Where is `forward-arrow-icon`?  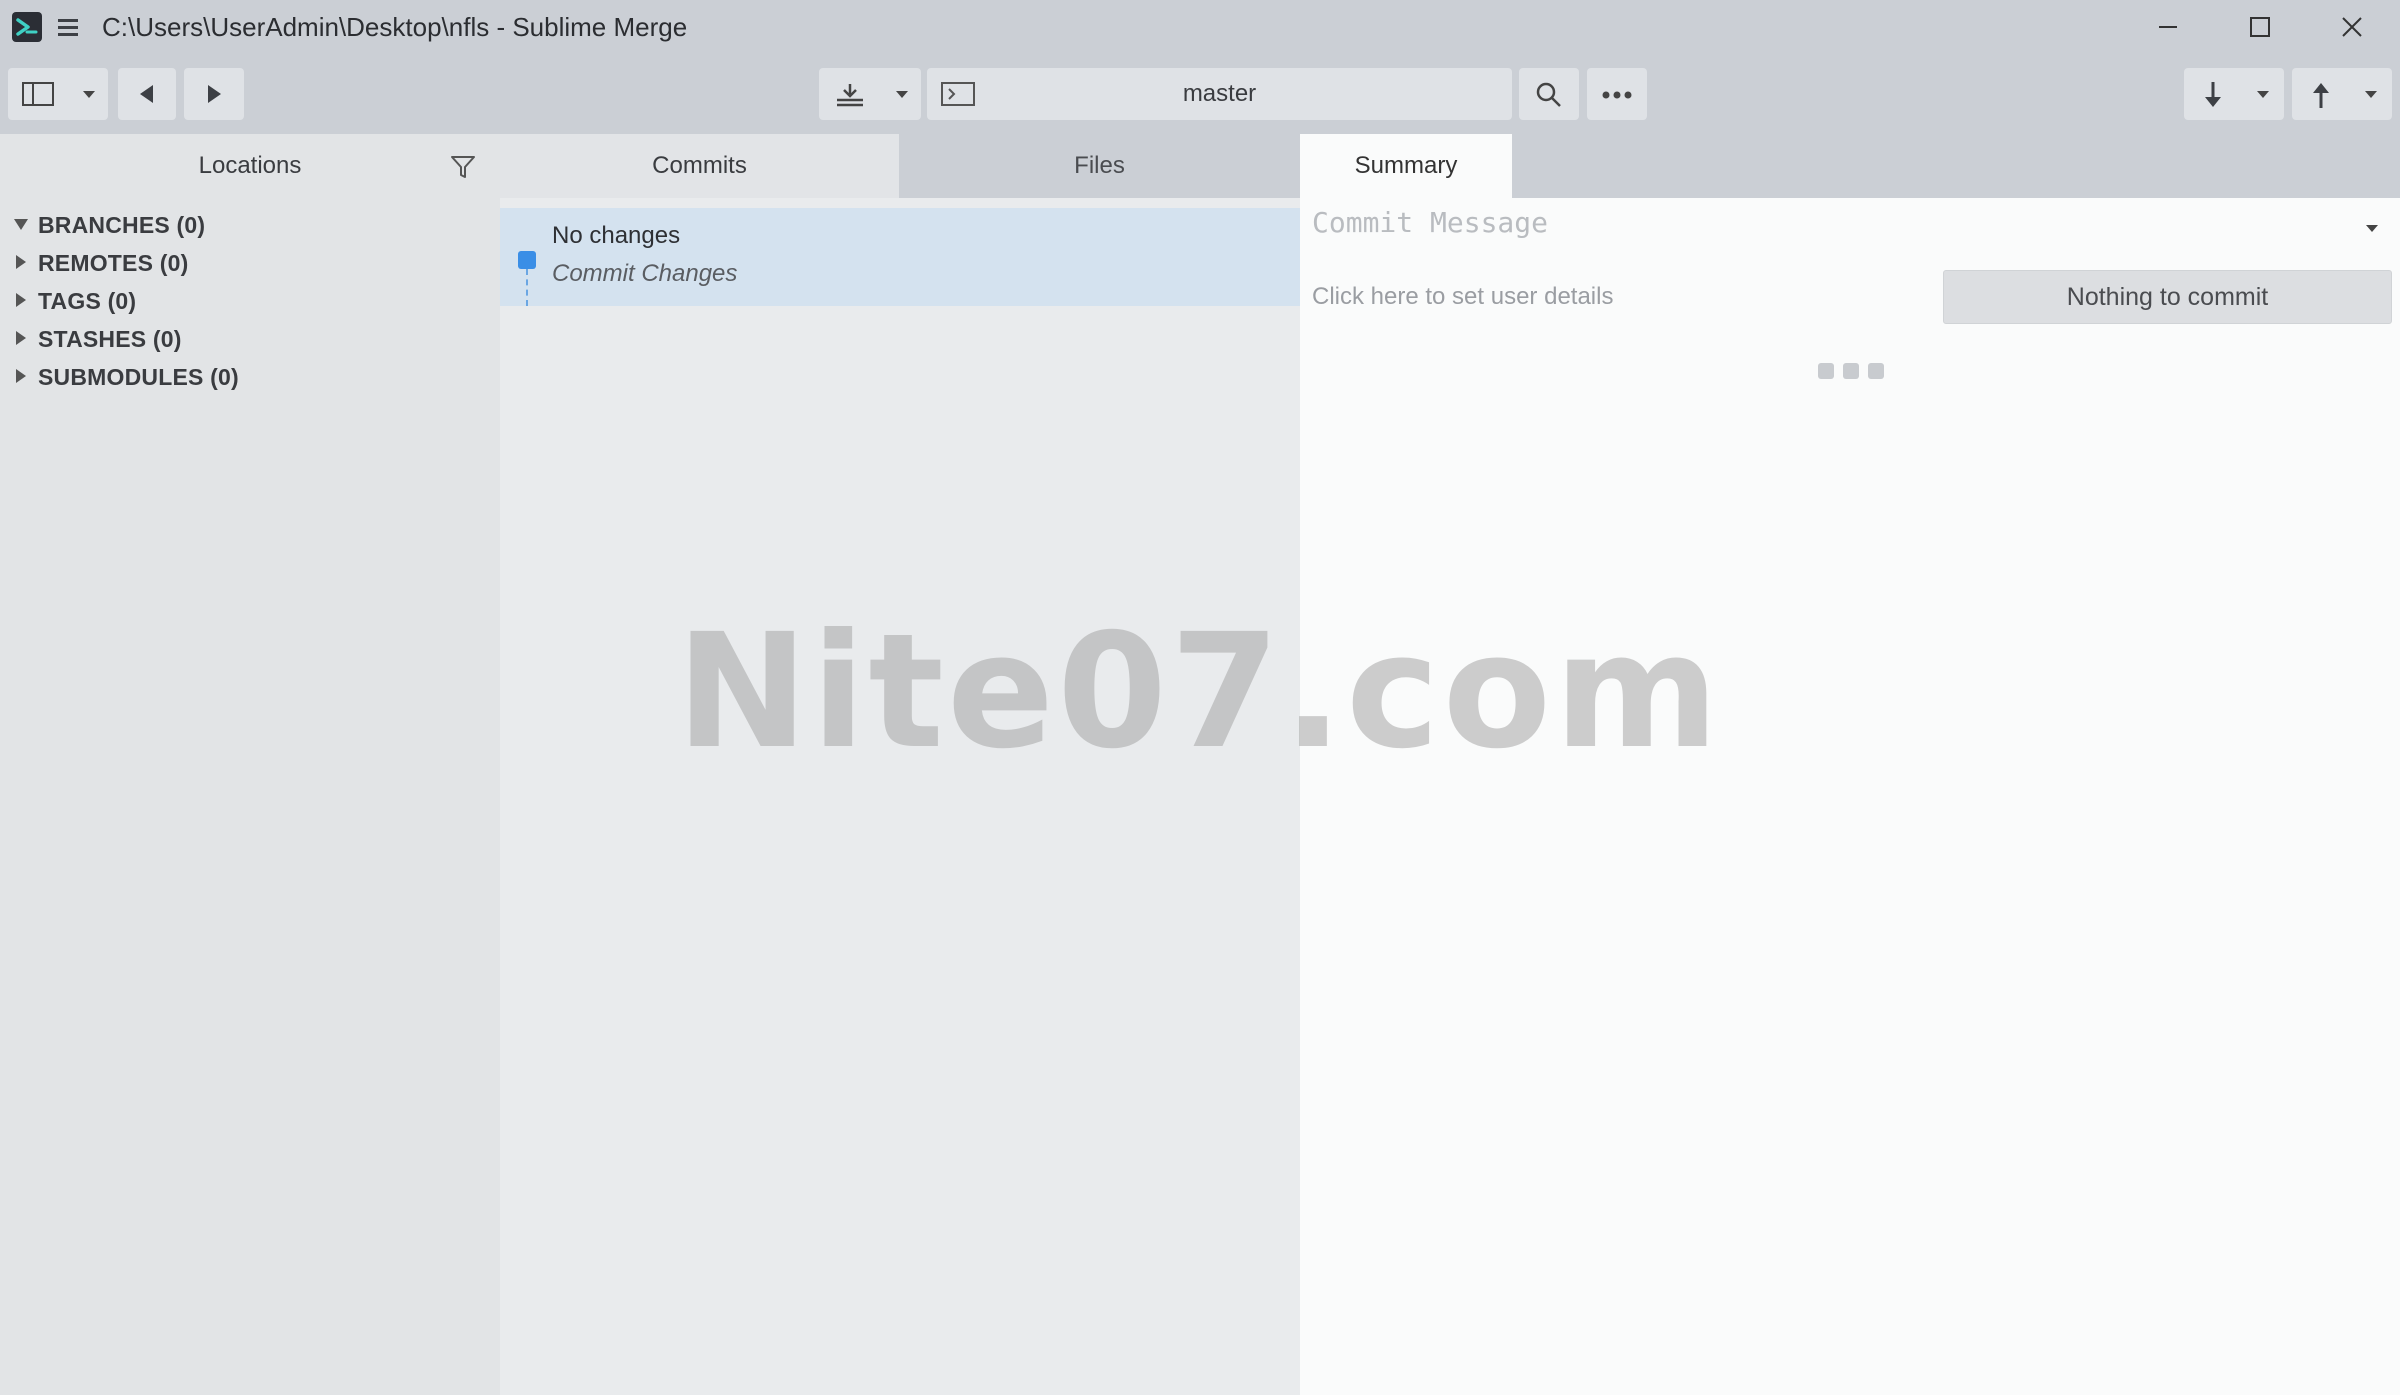
forward-arrow-icon is located at coordinates (214, 94).